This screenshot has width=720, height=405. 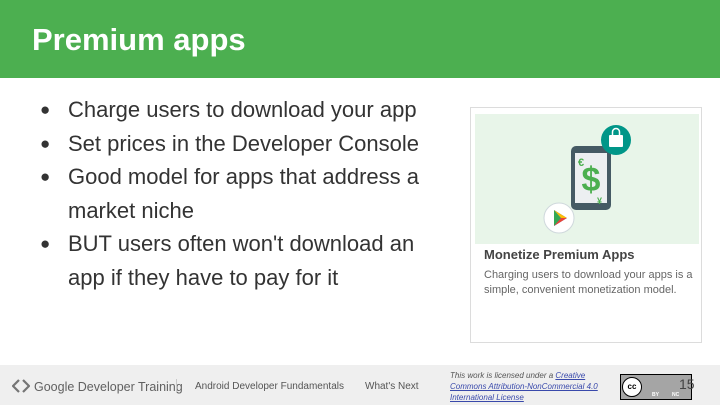 What do you see at coordinates (632, 387) in the screenshot?
I see `cc-icon: cc` at bounding box center [632, 387].